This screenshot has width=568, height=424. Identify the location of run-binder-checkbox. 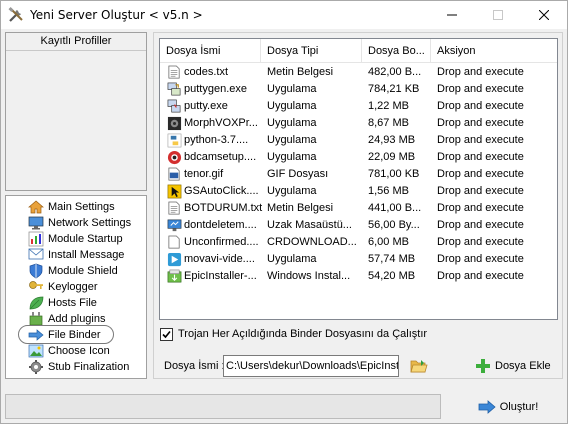
(166, 334).